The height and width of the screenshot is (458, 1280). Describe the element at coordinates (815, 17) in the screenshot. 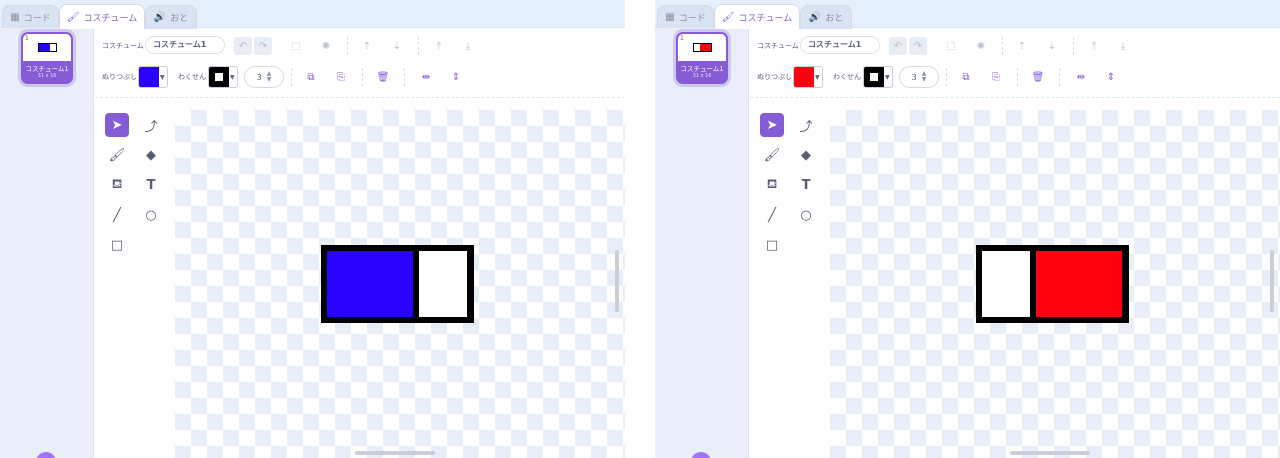

I see `speaker-icon: 🔊` at that location.